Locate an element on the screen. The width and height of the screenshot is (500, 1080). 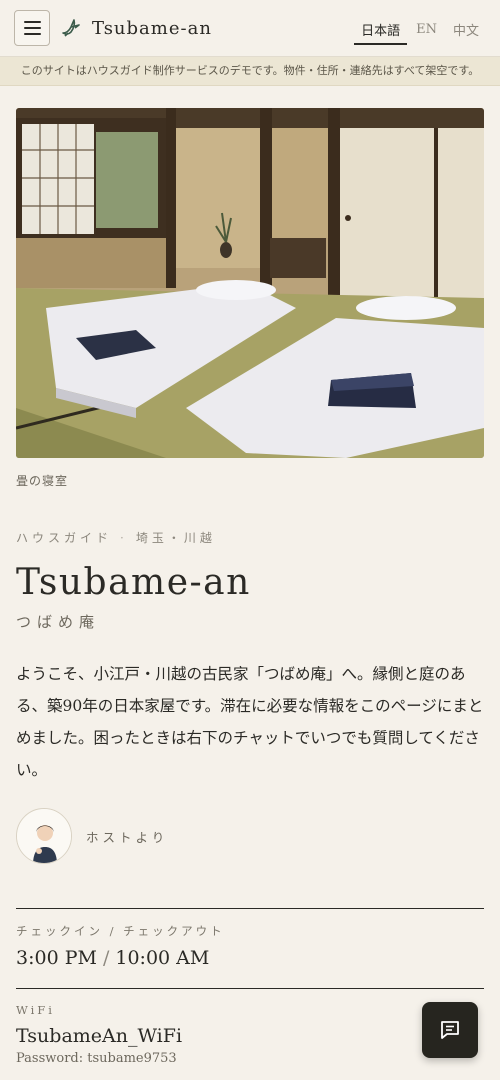
eyebrow-location: 埼玉・川越 is located at coordinates (175, 538).